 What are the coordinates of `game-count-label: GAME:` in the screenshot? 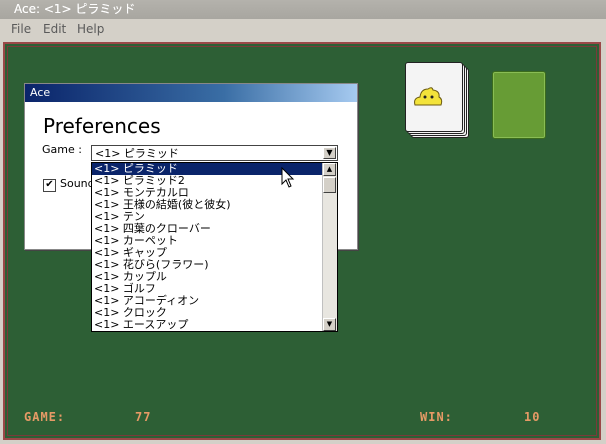 It's located at (45, 417).